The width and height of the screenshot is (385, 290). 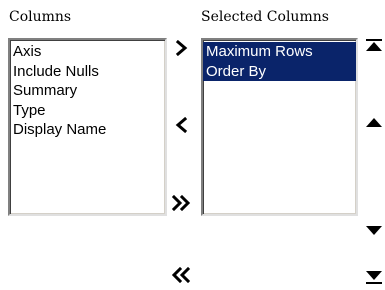 What do you see at coordinates (87, 130) in the screenshot?
I see `available-column-item: Display Name` at bounding box center [87, 130].